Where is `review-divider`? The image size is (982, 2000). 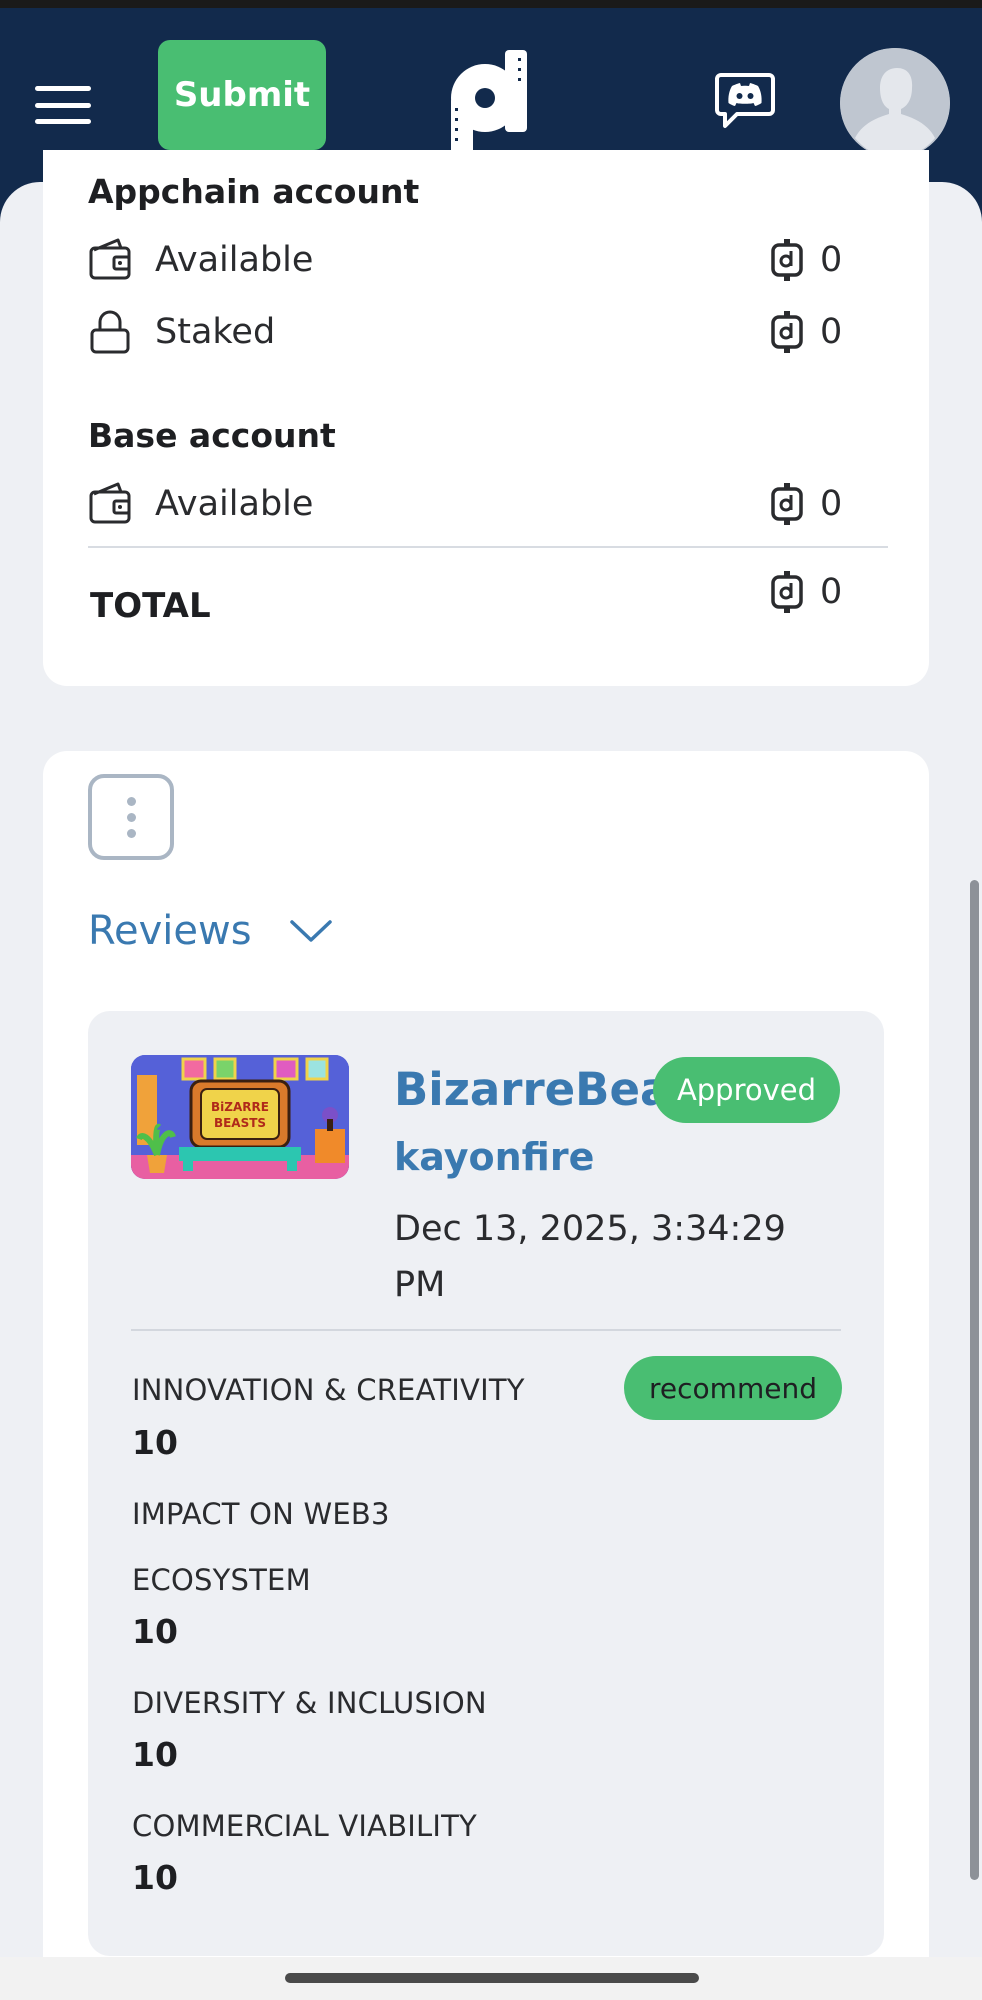 review-divider is located at coordinates (486, 1330).